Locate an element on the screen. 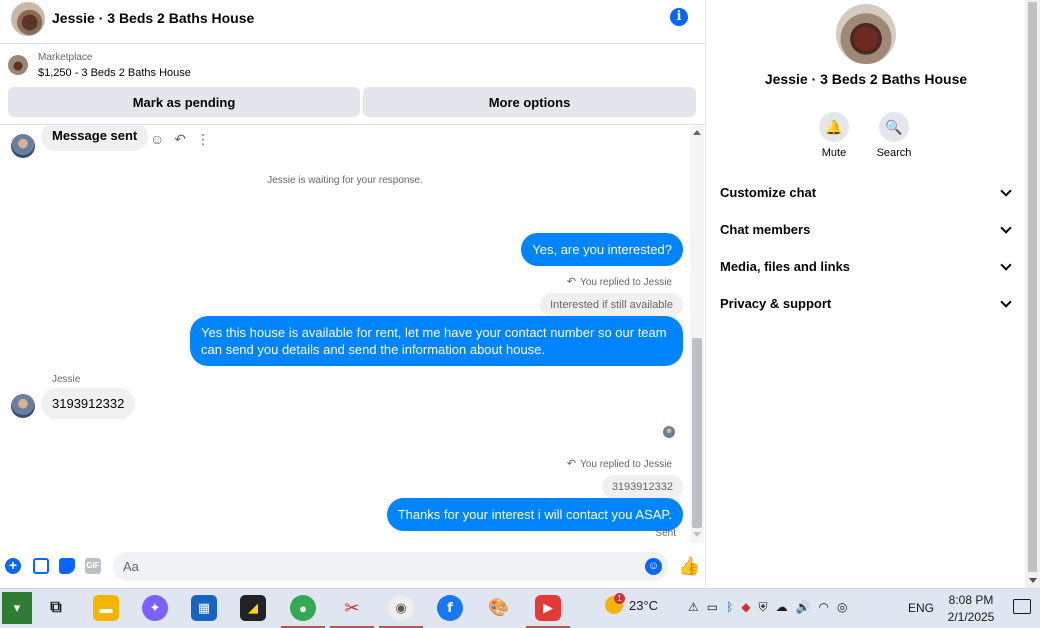 The height and width of the screenshot is (628, 1040). listing-title: $1,250 - 3 Beds 2 Baths House is located at coordinates (114, 73).